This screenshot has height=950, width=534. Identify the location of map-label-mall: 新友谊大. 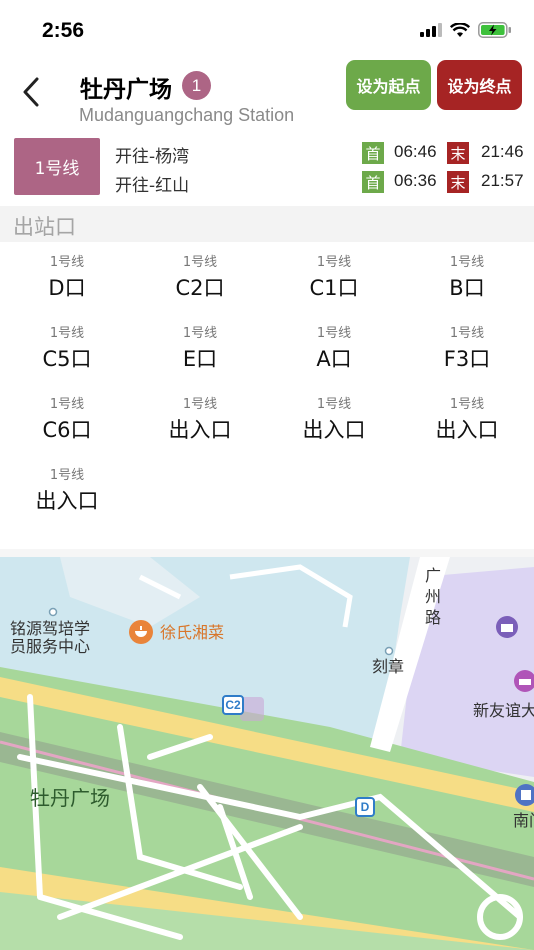
(503, 710).